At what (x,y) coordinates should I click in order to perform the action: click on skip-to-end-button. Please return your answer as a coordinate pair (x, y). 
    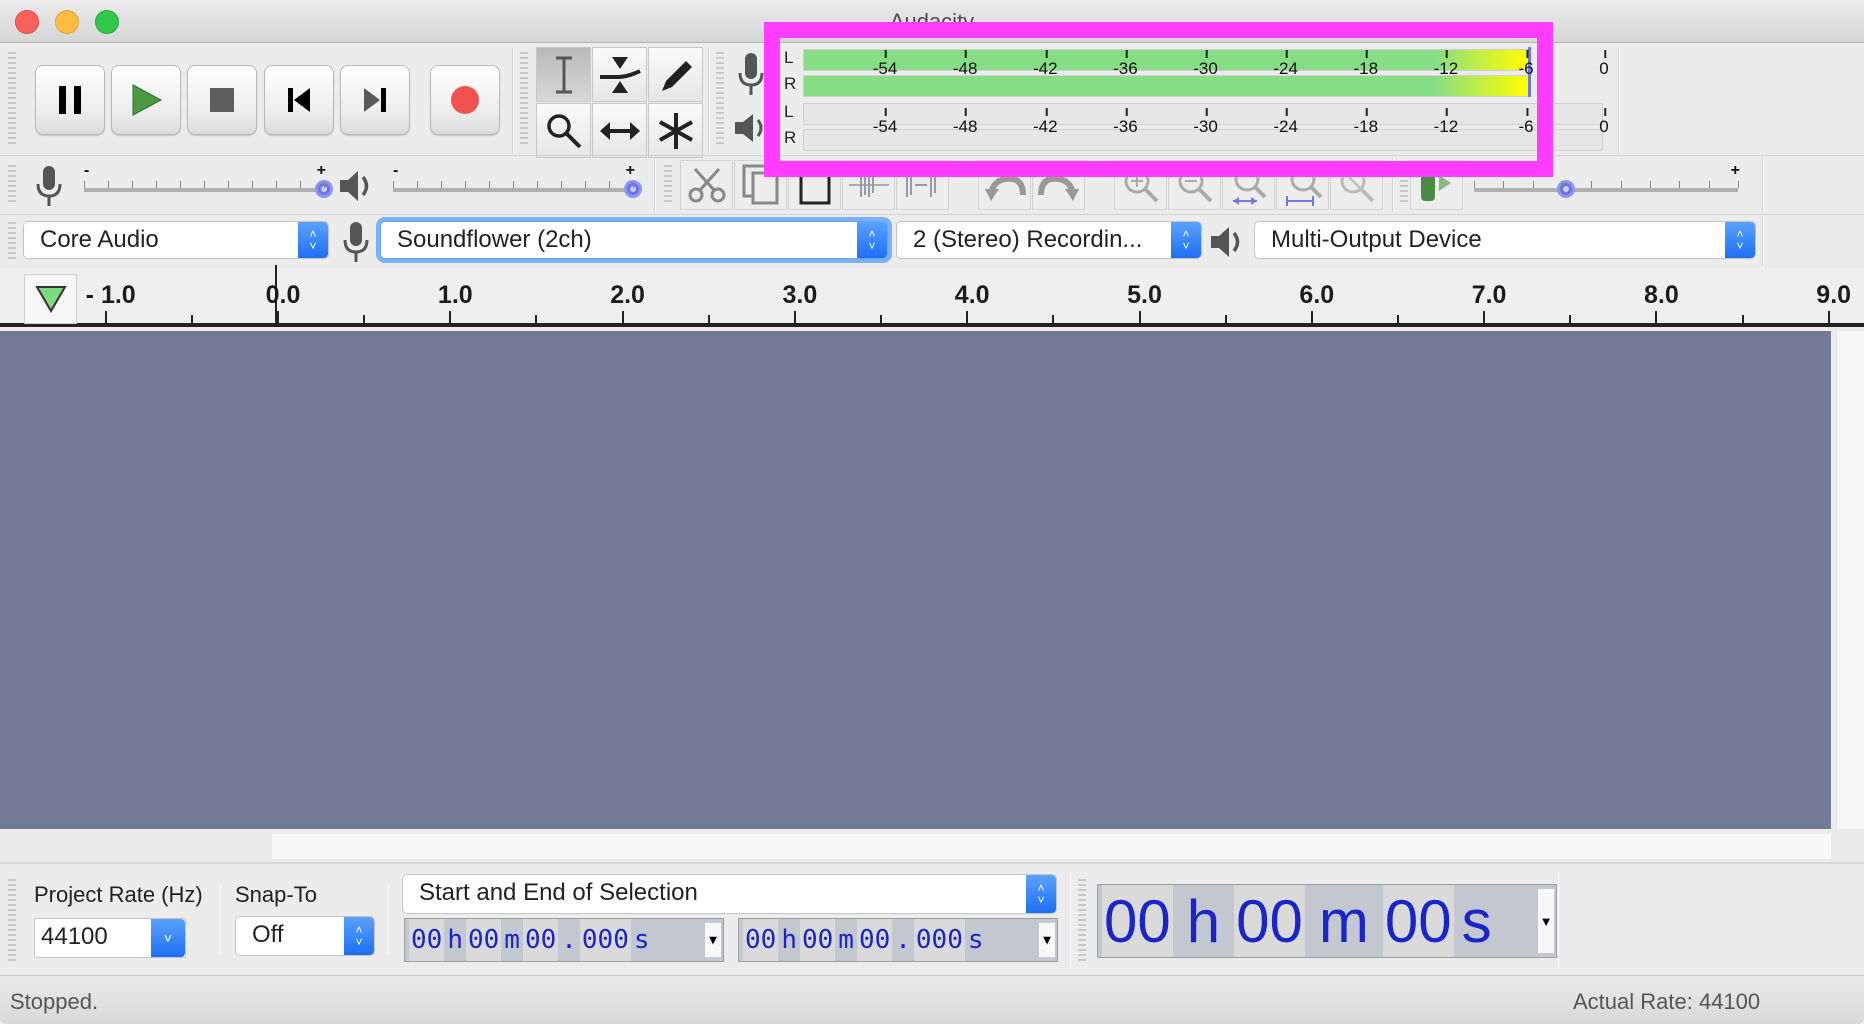
    Looking at the image, I should click on (375, 100).